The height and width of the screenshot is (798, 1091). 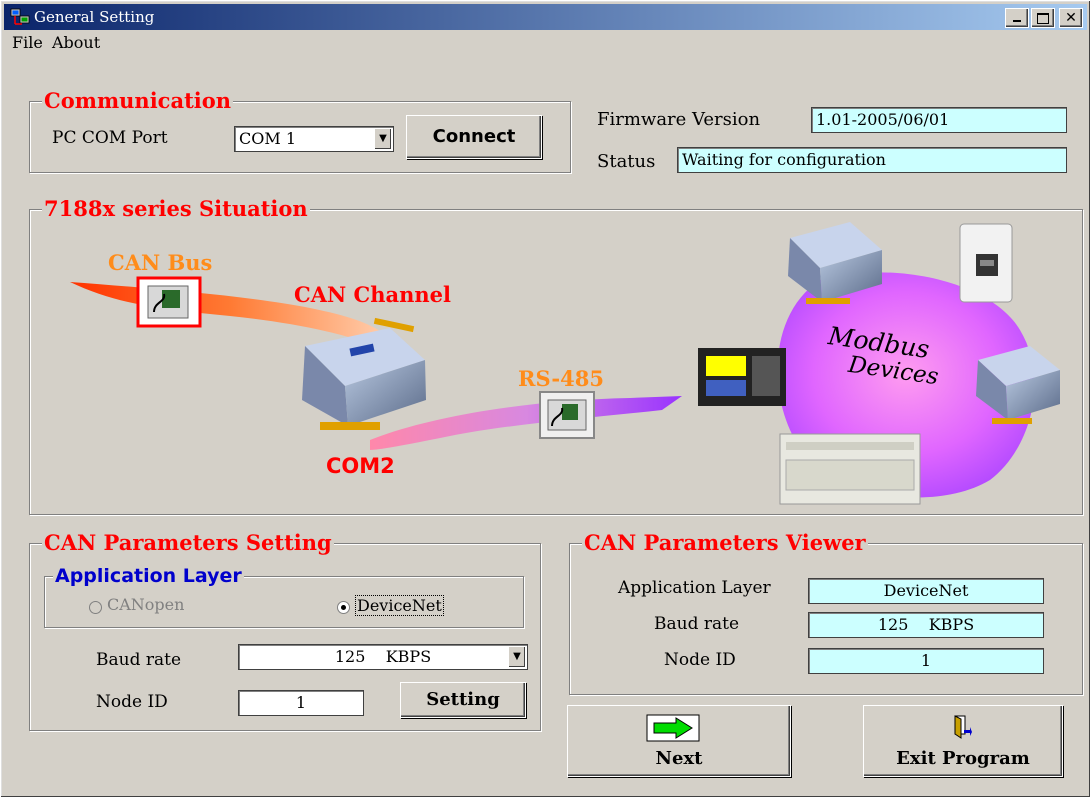 What do you see at coordinates (567, 415) in the screenshot?
I see `rs485-connector-icon` at bounding box center [567, 415].